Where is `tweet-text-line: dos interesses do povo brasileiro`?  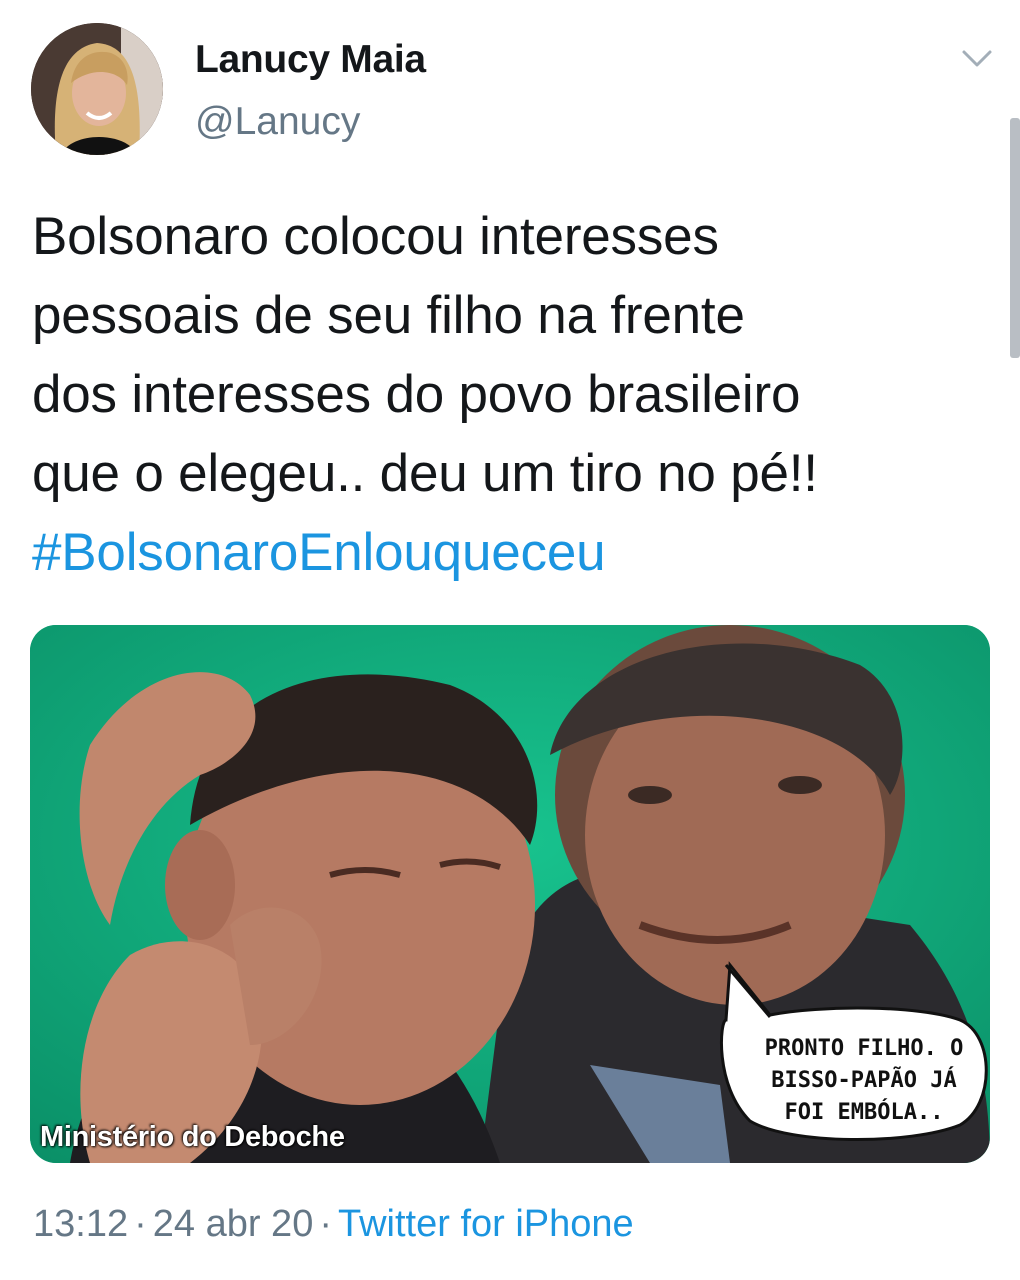
tweet-text-line: dos interesses do povo brasileiro is located at coordinates (416, 394).